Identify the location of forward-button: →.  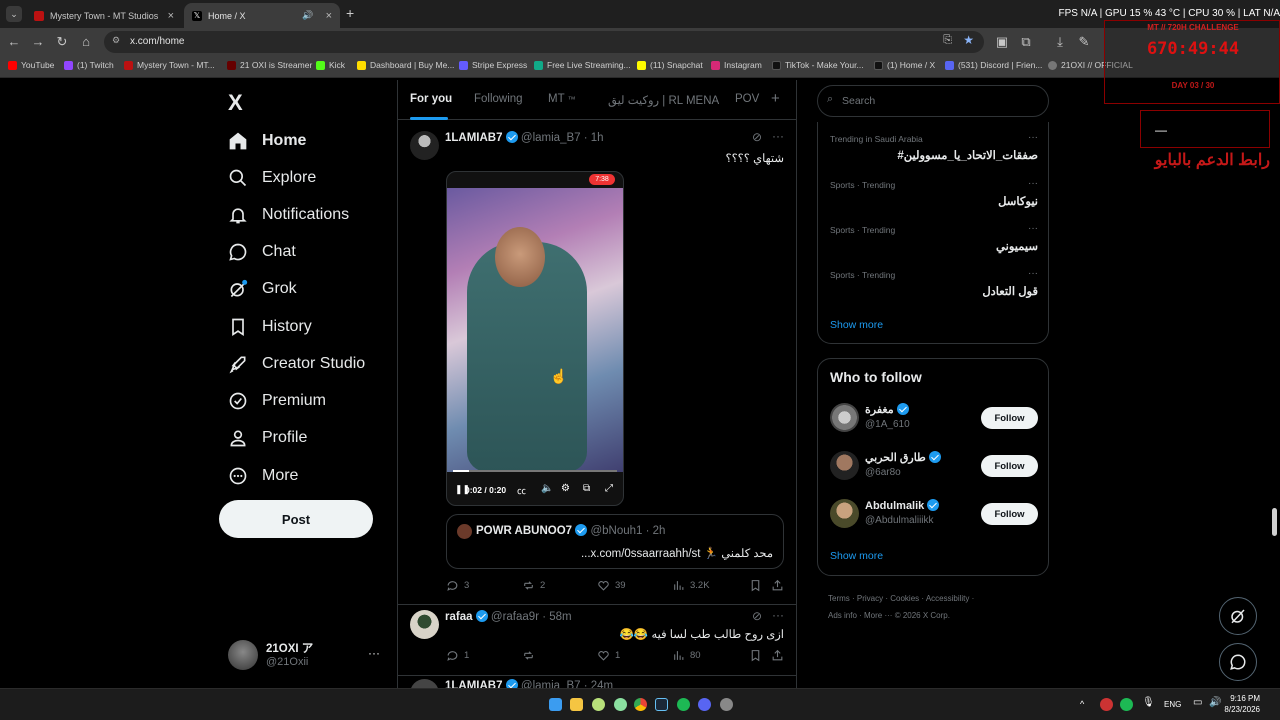
(38, 41).